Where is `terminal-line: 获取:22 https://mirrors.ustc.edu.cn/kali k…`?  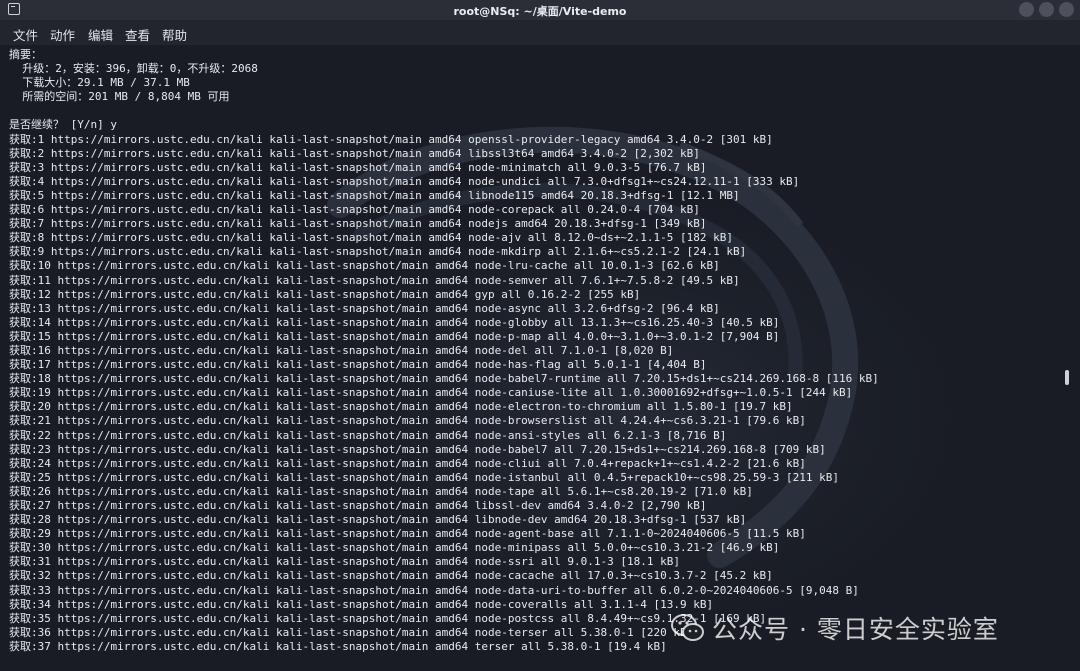
terminal-line: 获取:22 https://mirrors.ustc.edu.cn/kali k… is located at coordinates (368, 435).